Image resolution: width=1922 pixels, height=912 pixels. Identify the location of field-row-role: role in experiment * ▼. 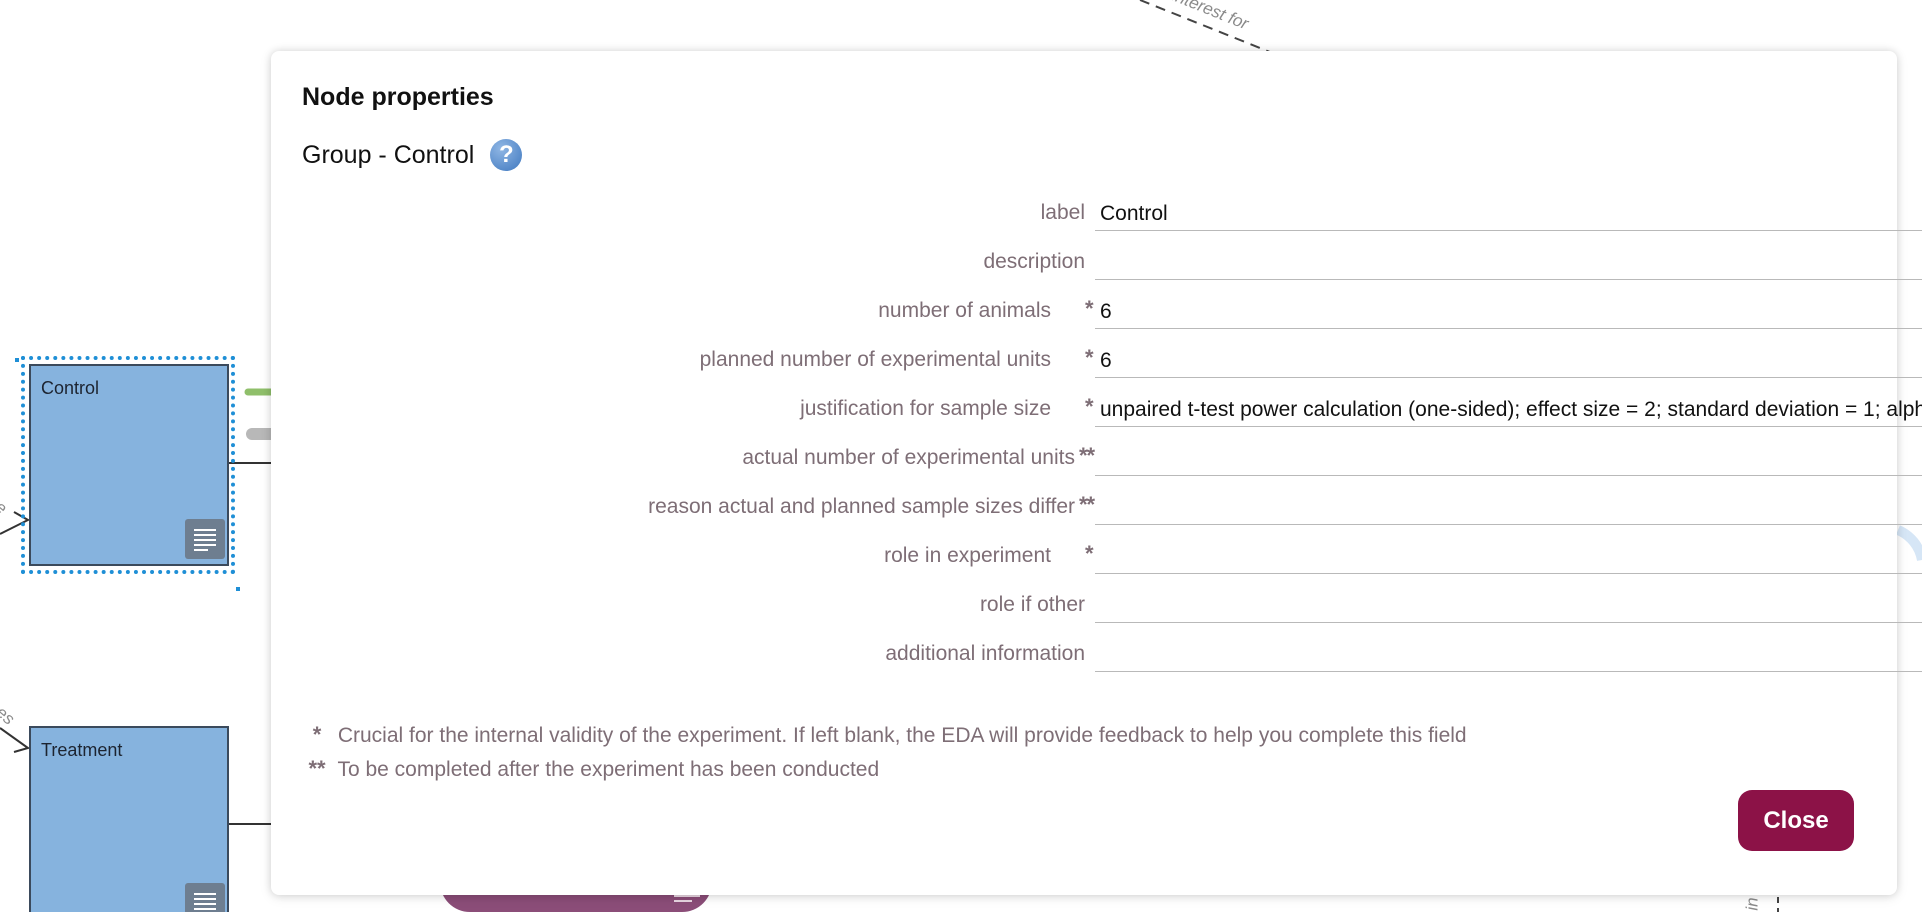
(1096, 554).